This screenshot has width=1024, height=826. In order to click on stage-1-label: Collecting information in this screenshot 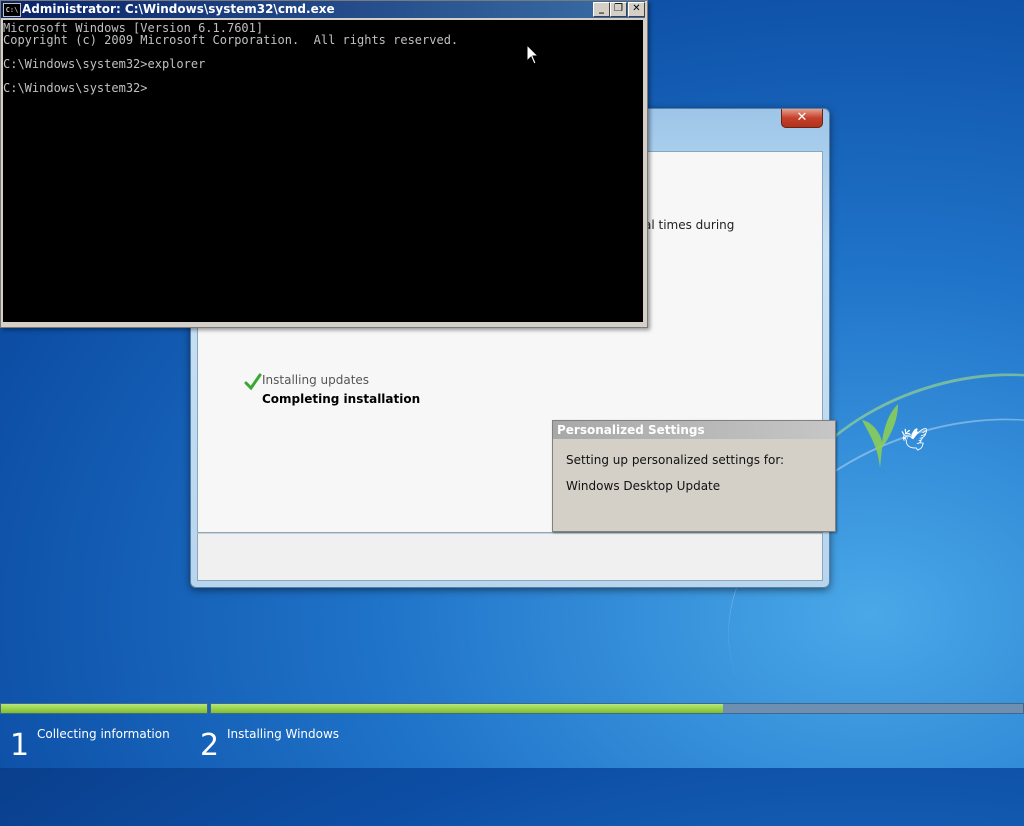, I will do `click(103, 734)`.